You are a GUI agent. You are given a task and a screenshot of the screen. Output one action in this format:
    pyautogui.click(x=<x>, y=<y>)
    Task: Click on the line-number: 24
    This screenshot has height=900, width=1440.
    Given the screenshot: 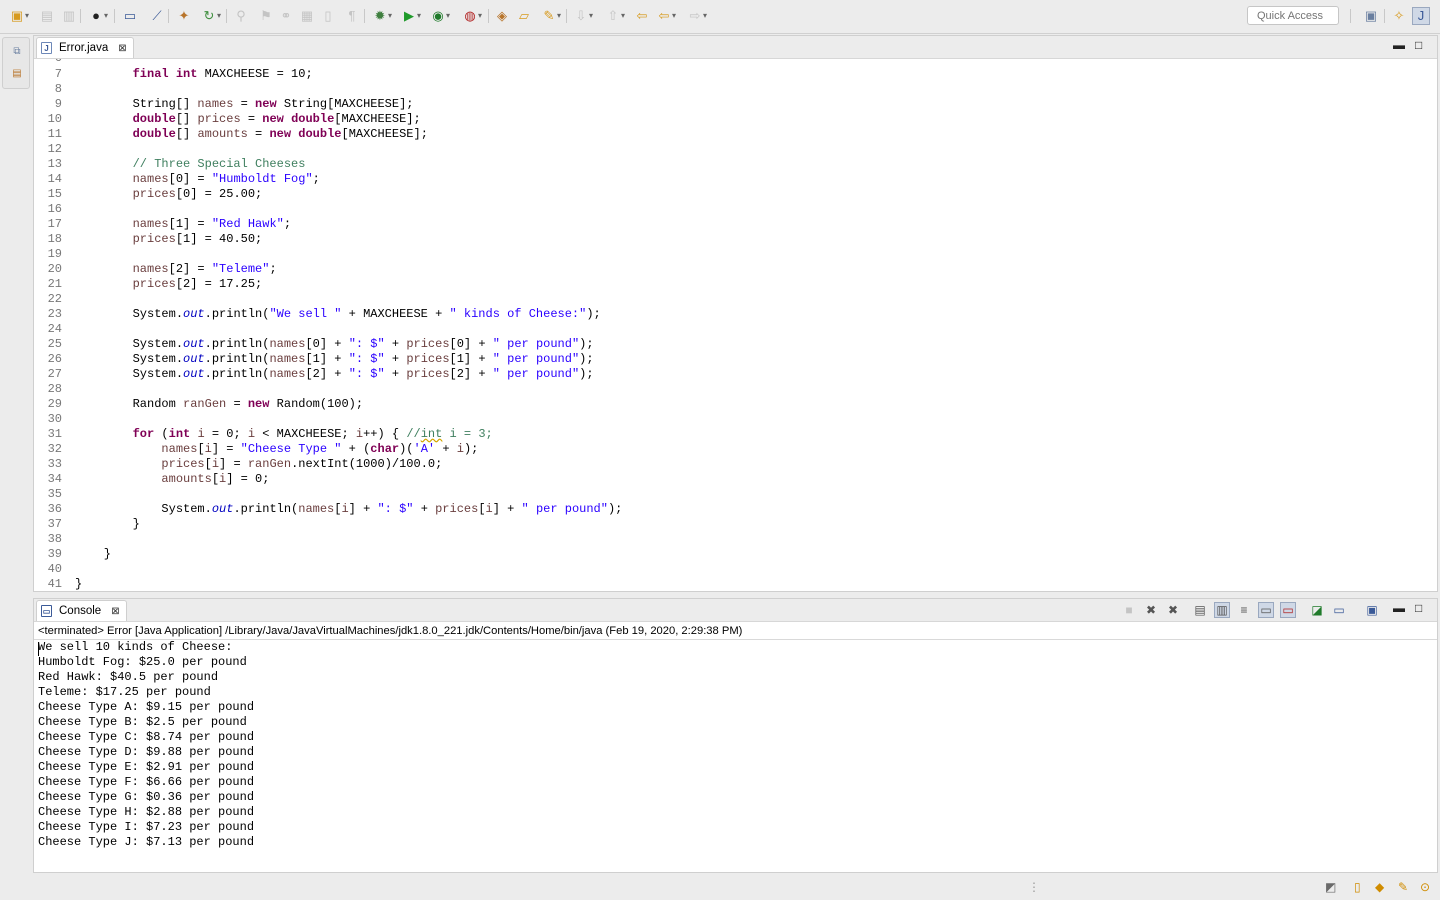 What is the action you would take?
    pyautogui.click(x=54, y=329)
    